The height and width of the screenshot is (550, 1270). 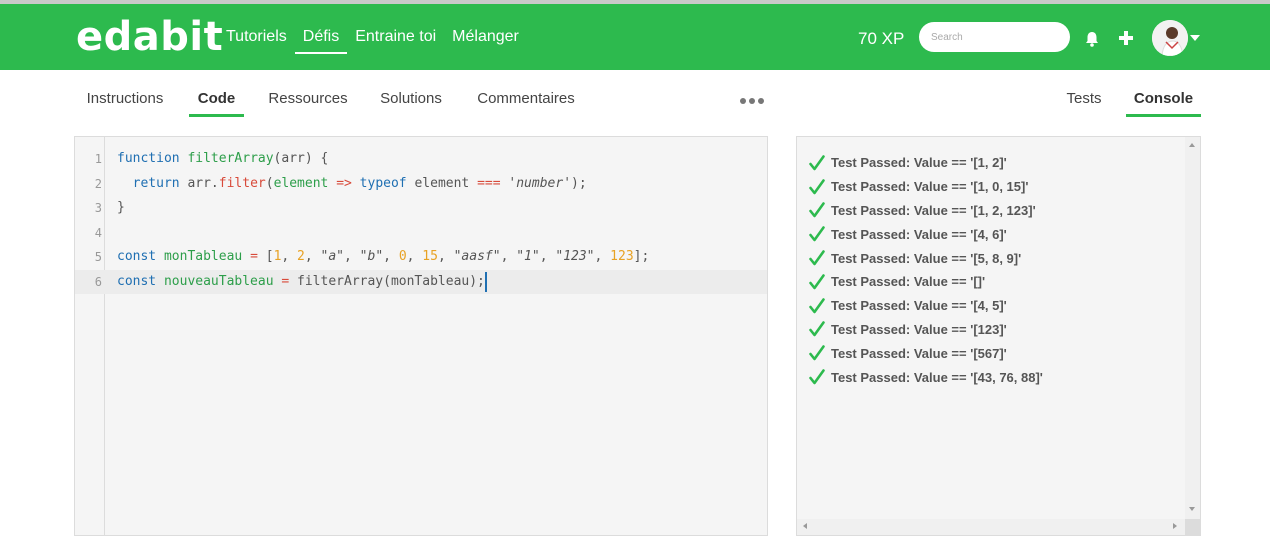 I want to click on brand-logo: edabit, so click(x=149, y=37).